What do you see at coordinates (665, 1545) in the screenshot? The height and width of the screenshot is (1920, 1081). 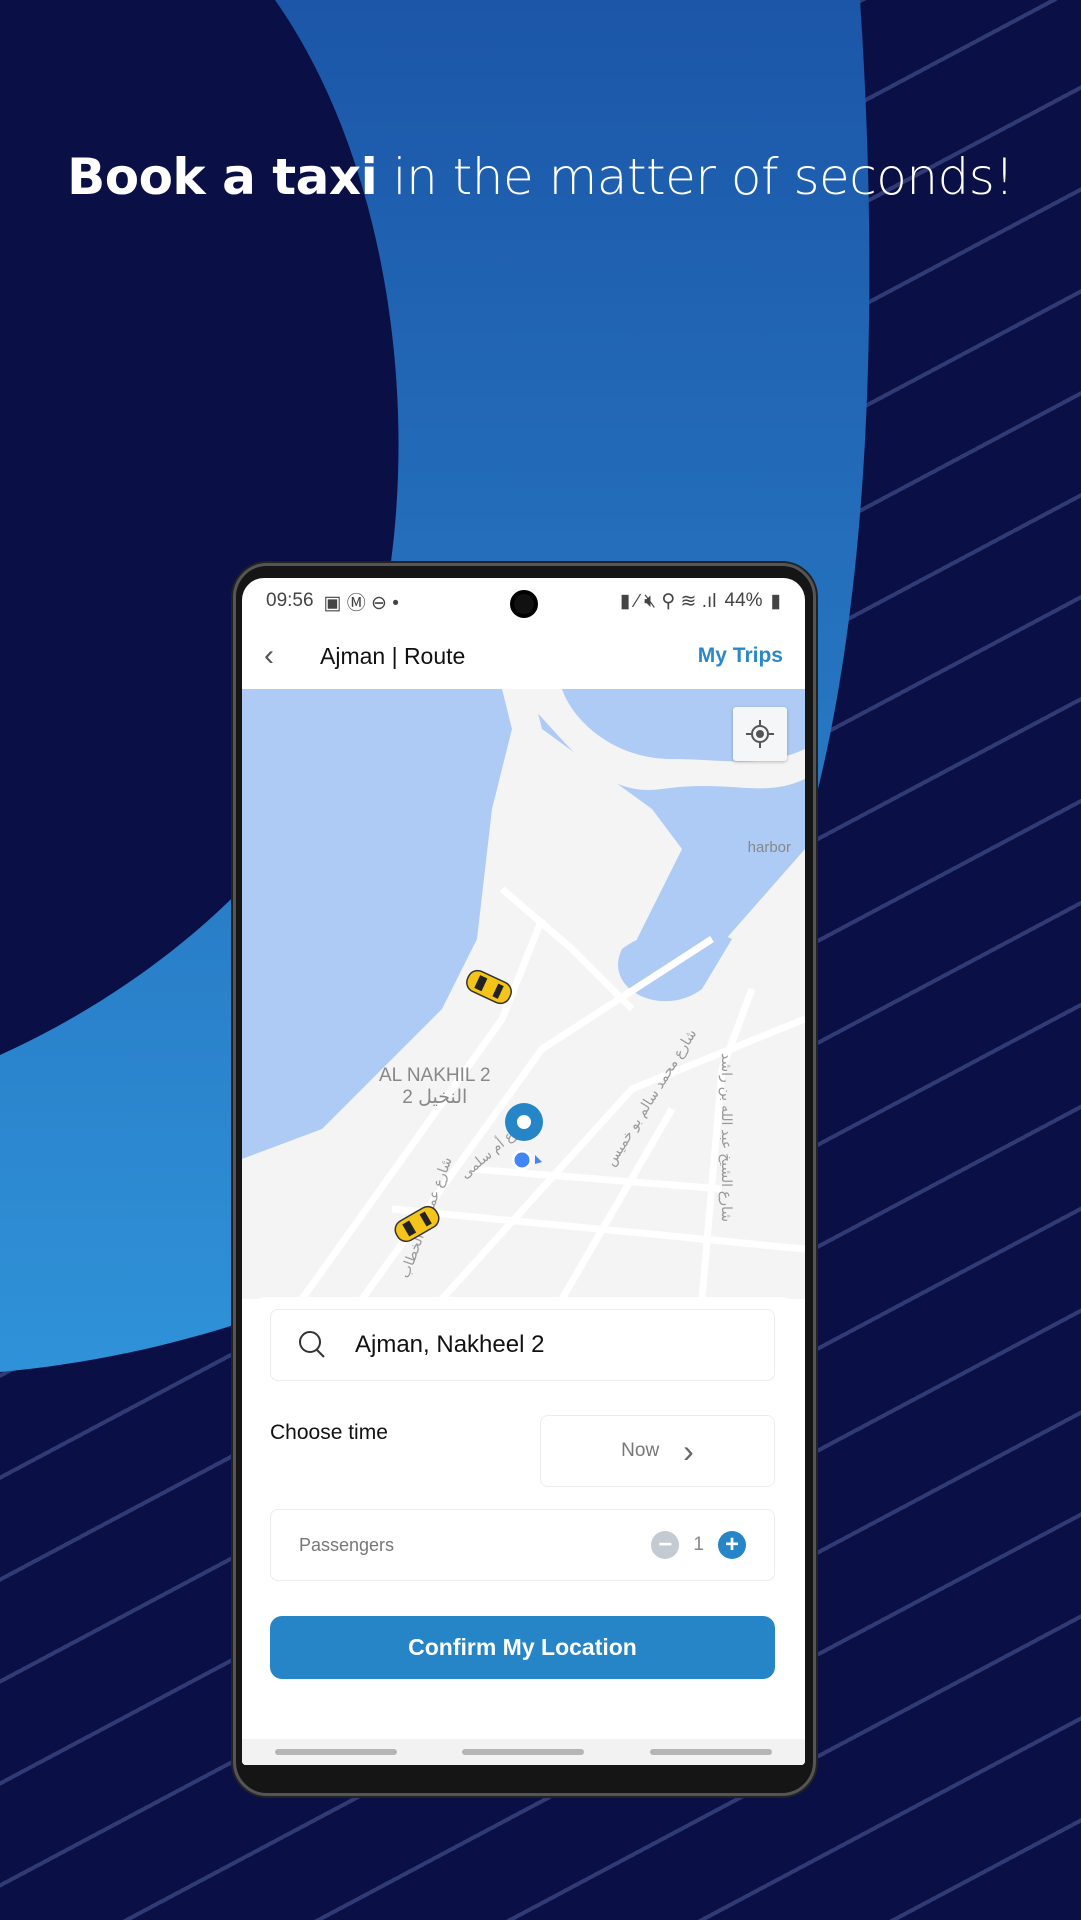 I see `decrement-button: −` at bounding box center [665, 1545].